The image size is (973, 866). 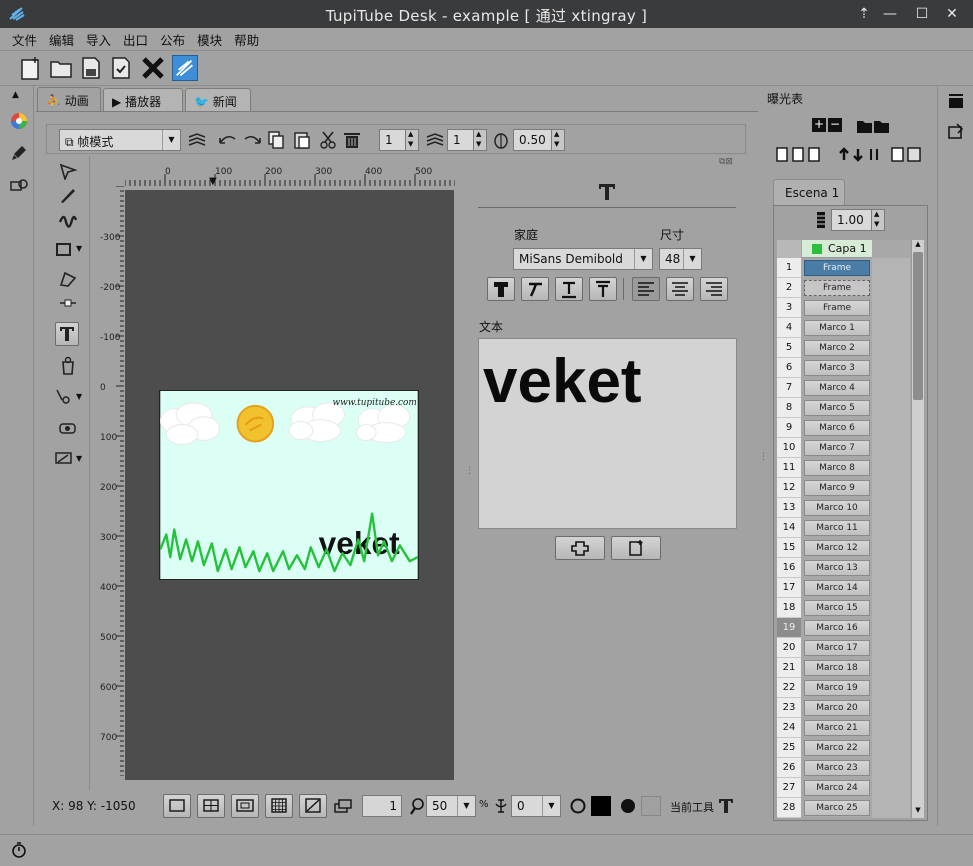 What do you see at coordinates (469, 471) in the screenshot?
I see `splitter-handle: ⋮` at bounding box center [469, 471].